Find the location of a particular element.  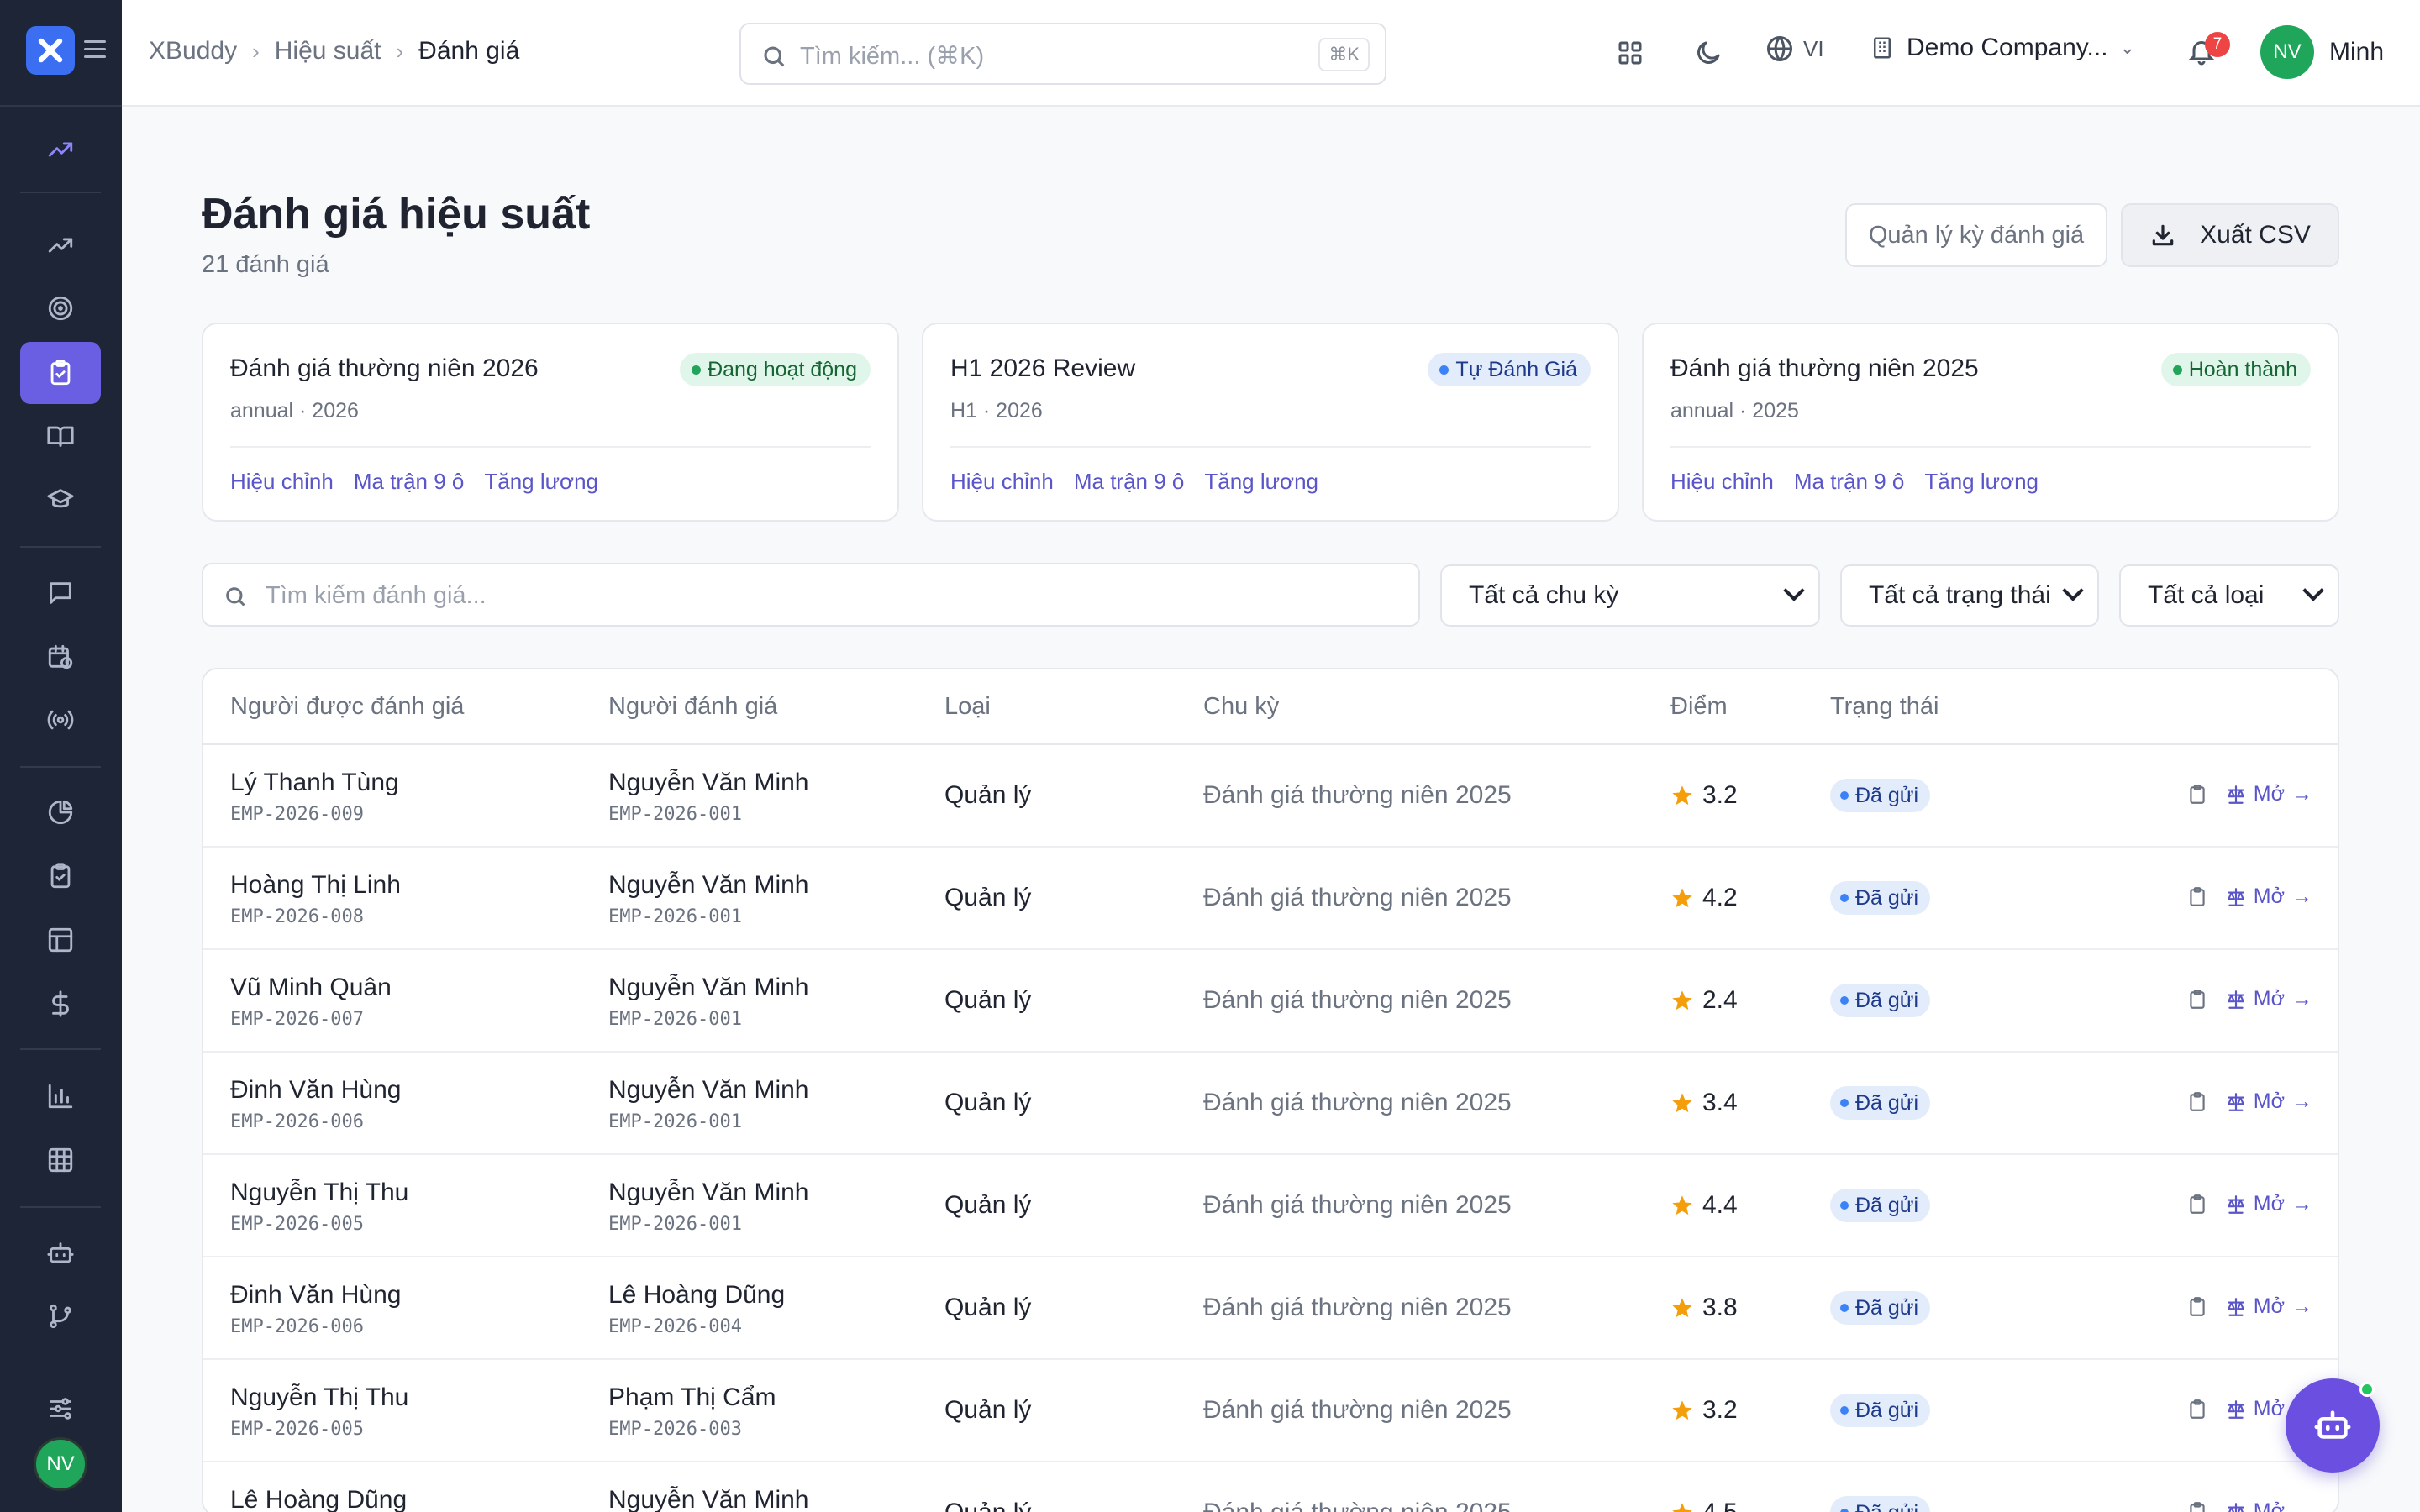

sidebar-item-compensation is located at coordinates (60, 1004).